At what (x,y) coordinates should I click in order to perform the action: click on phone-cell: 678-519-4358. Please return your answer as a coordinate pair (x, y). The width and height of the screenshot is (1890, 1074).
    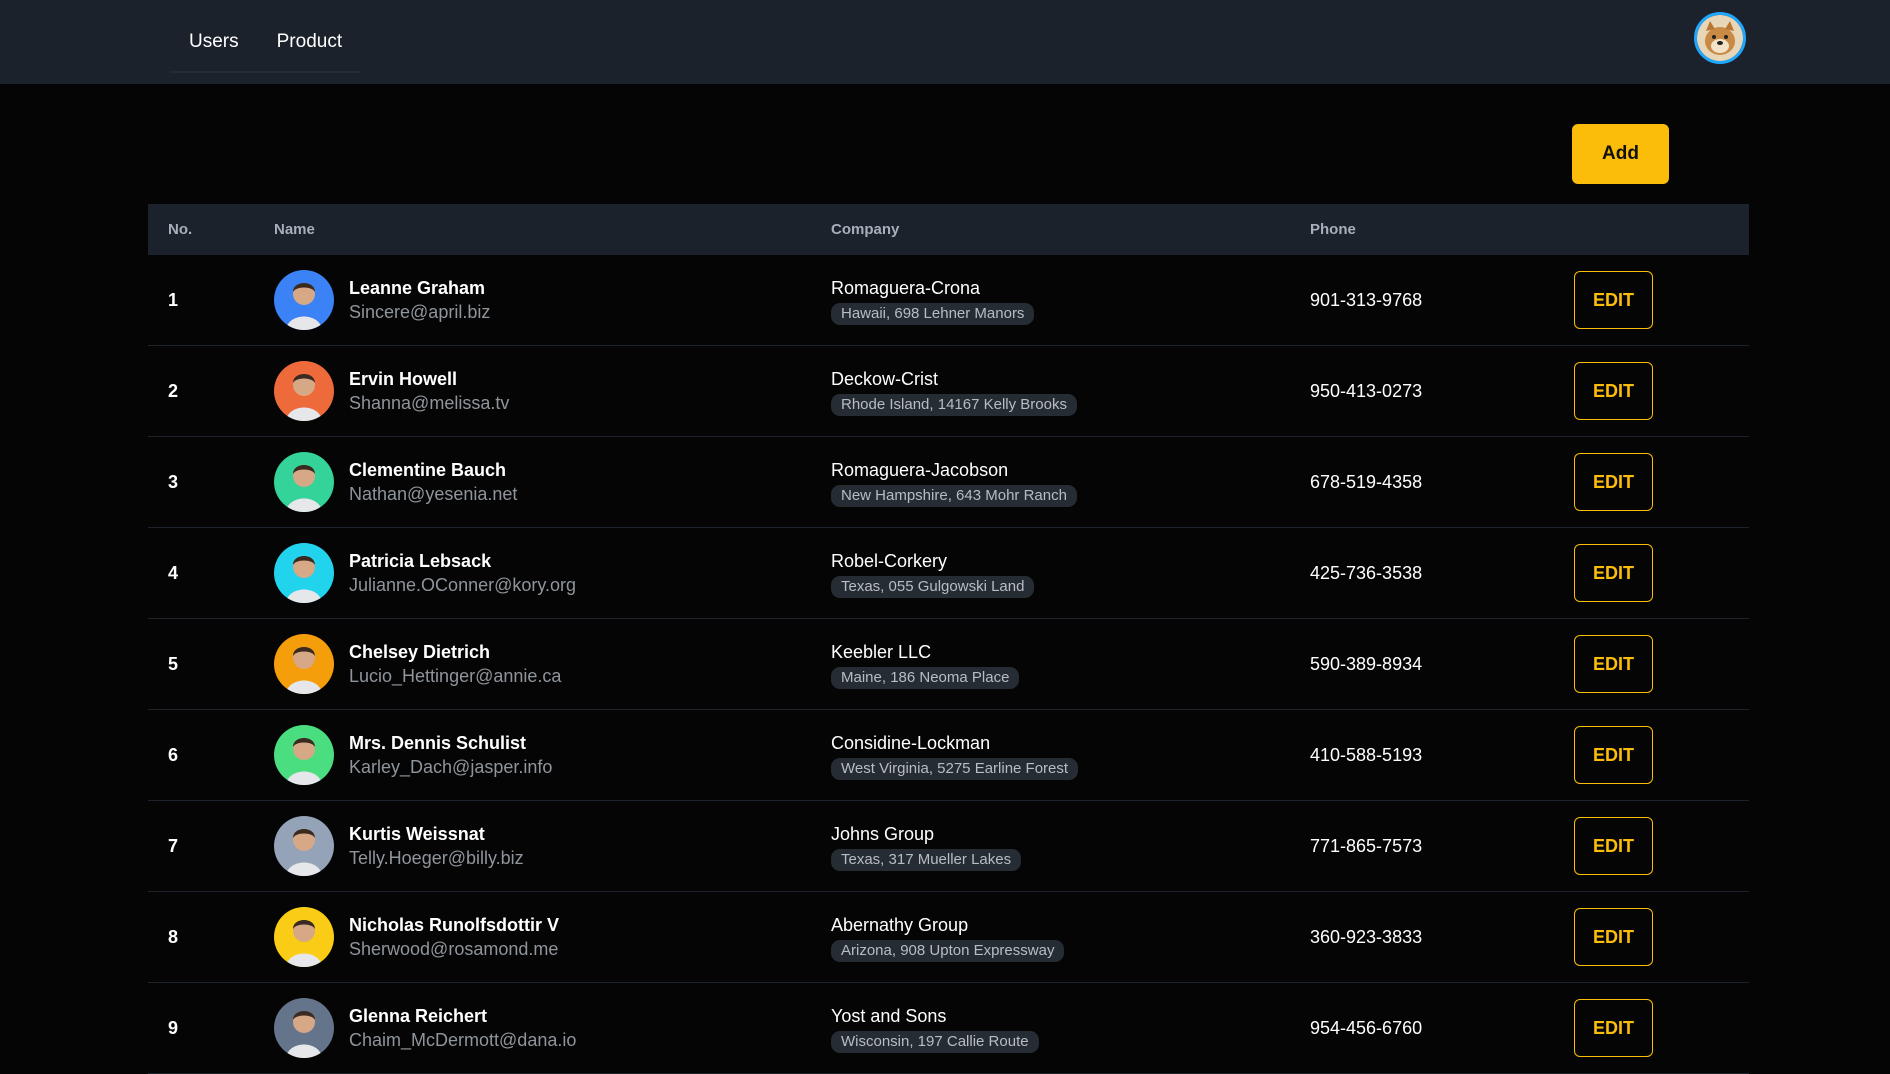
    Looking at the image, I should click on (1366, 481).